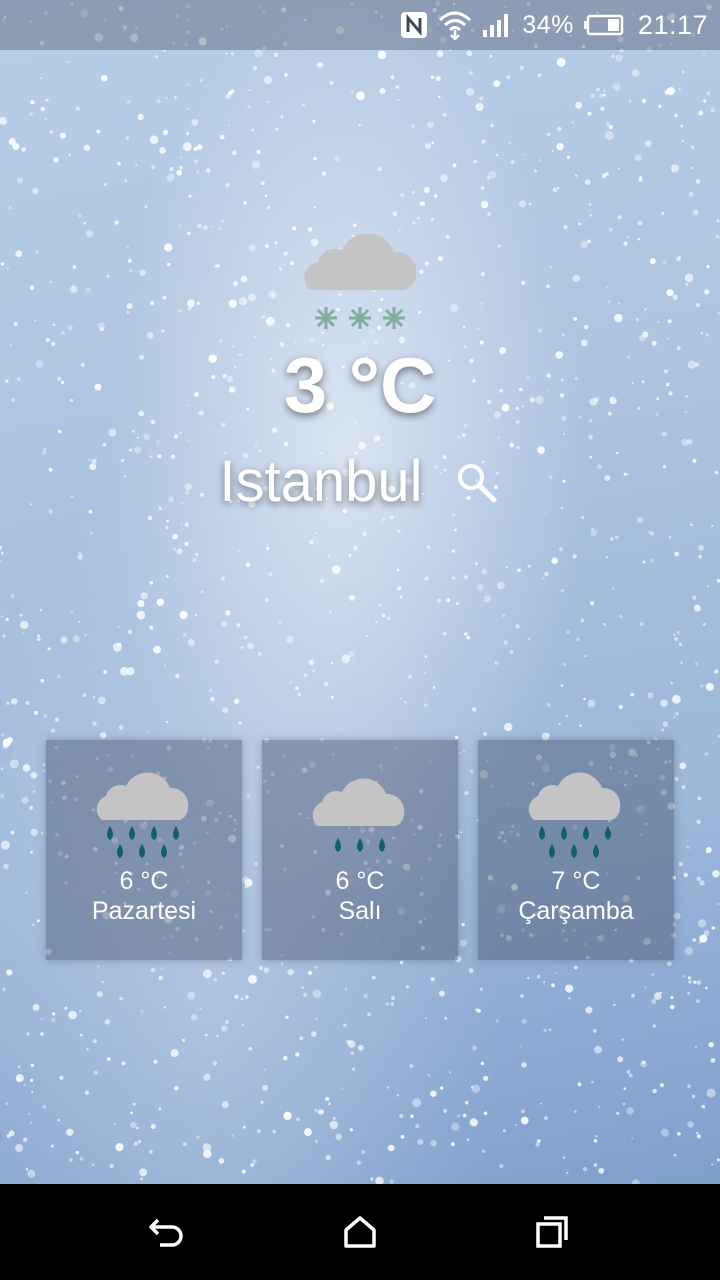  I want to click on forecast-temperature: 7 °C, so click(576, 881).